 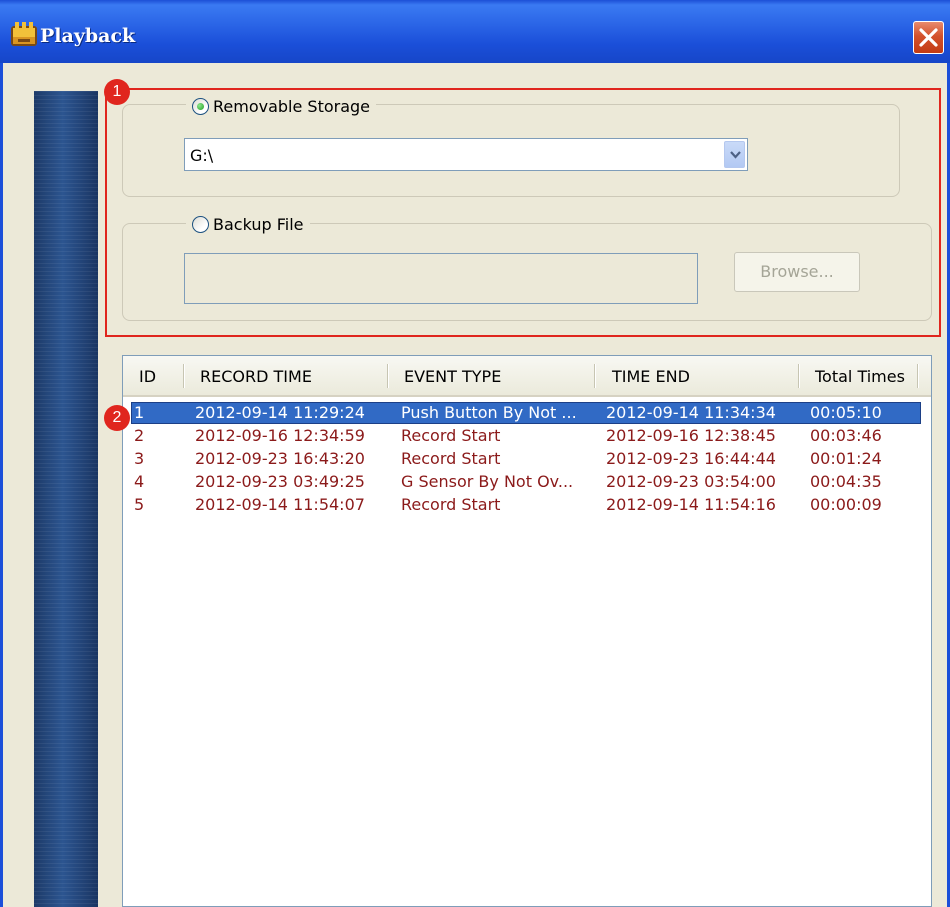 I want to click on cell-time-end: 2012-09-23 16:44:44, so click(x=691, y=458).